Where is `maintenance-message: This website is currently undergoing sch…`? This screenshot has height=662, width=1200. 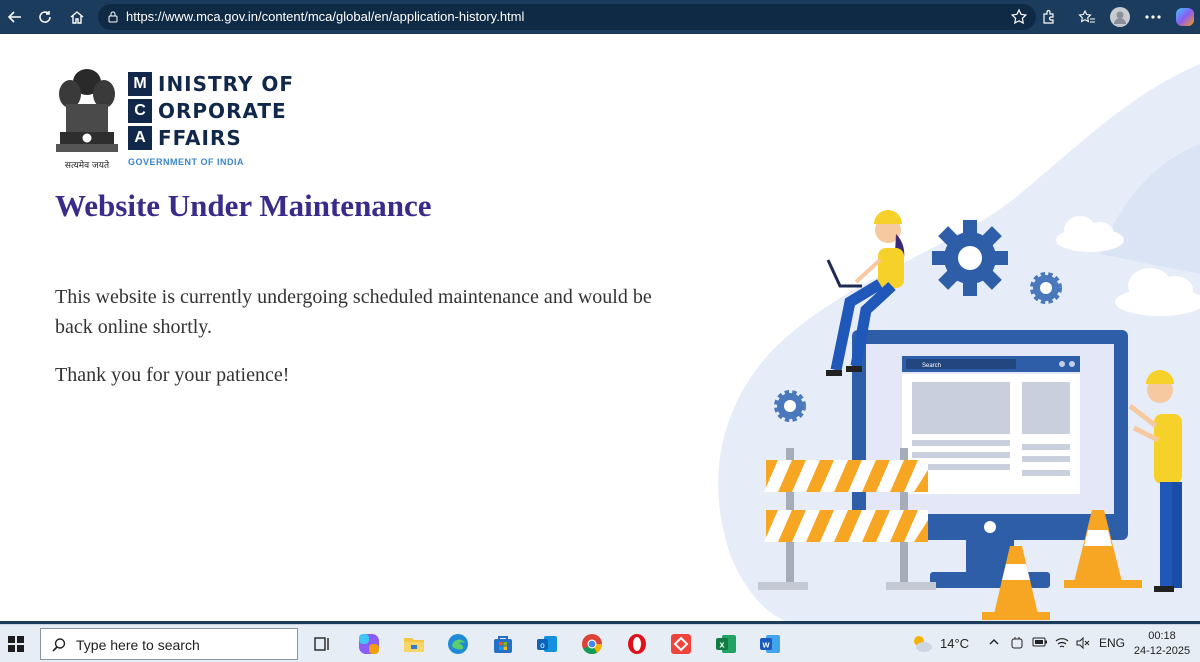 maintenance-message: This website is currently undergoing sch… is located at coordinates (353, 312).